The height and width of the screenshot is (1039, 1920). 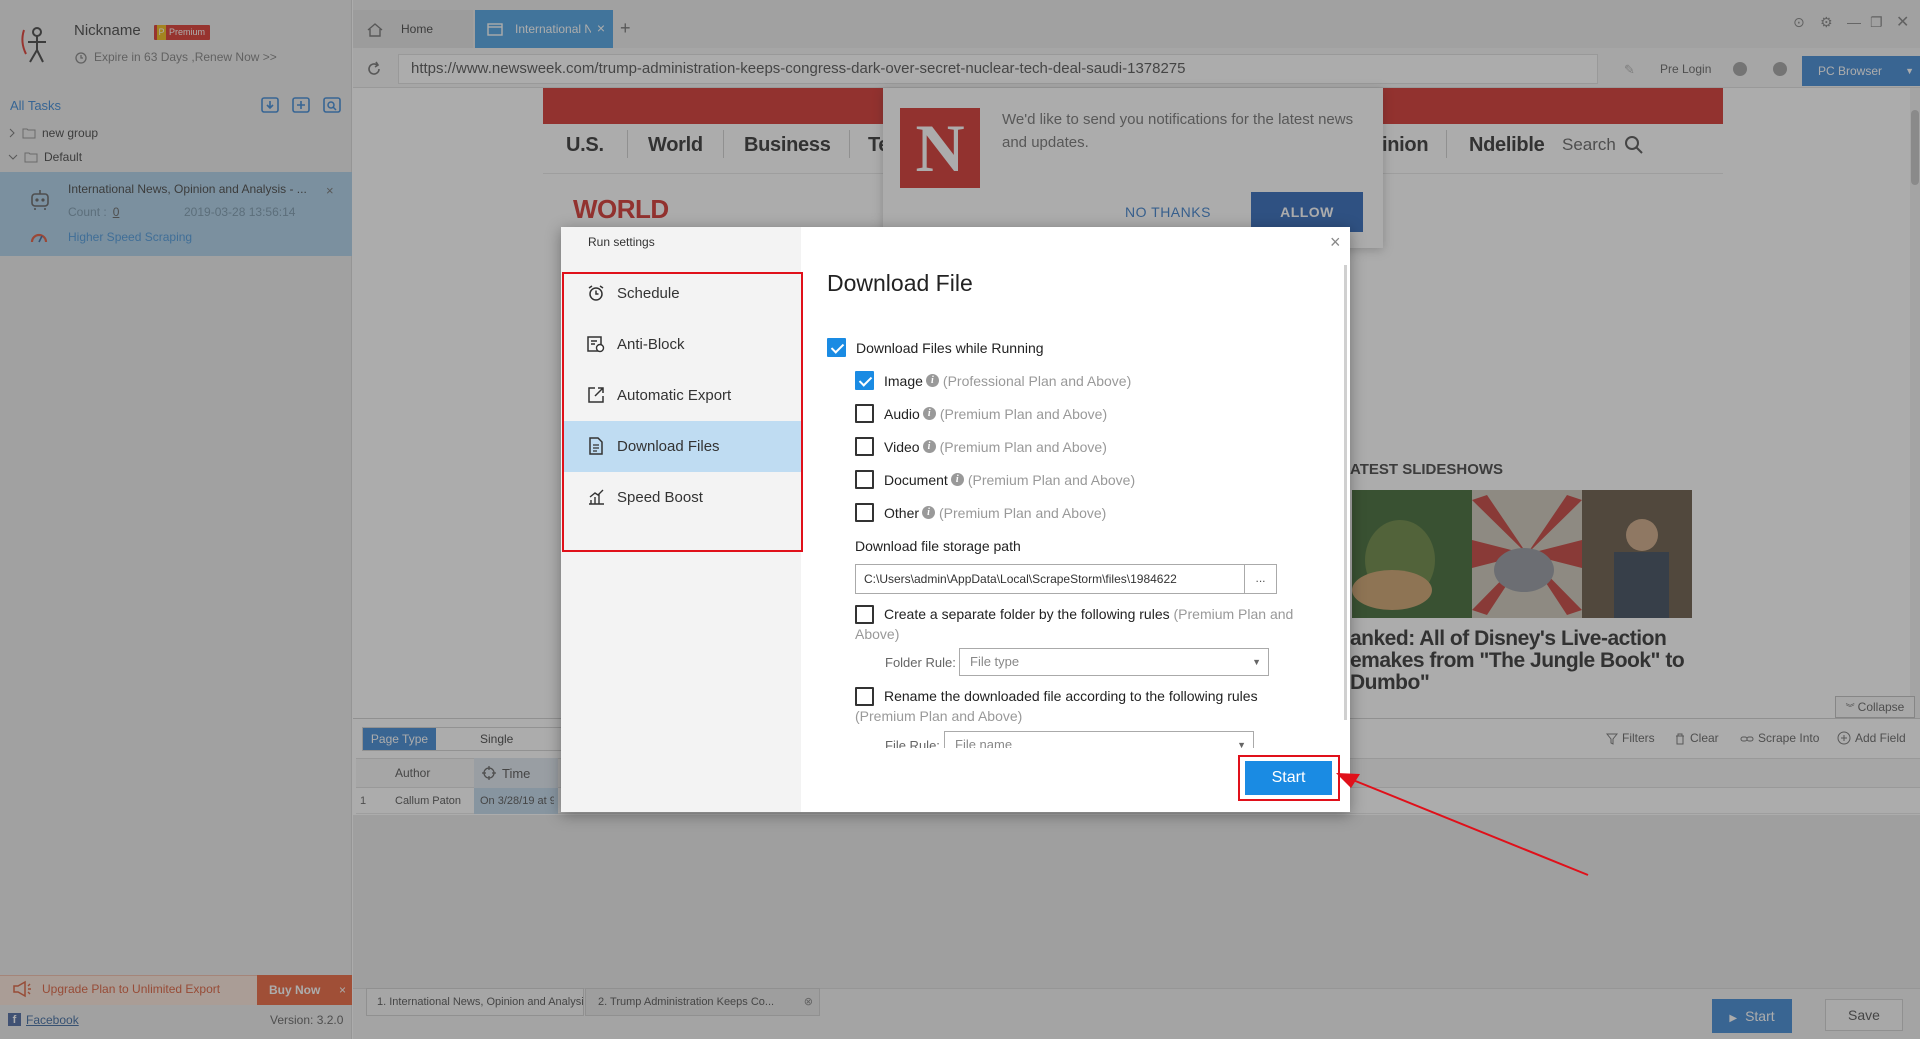 What do you see at coordinates (864, 512) in the screenshot?
I see `other-checkbox` at bounding box center [864, 512].